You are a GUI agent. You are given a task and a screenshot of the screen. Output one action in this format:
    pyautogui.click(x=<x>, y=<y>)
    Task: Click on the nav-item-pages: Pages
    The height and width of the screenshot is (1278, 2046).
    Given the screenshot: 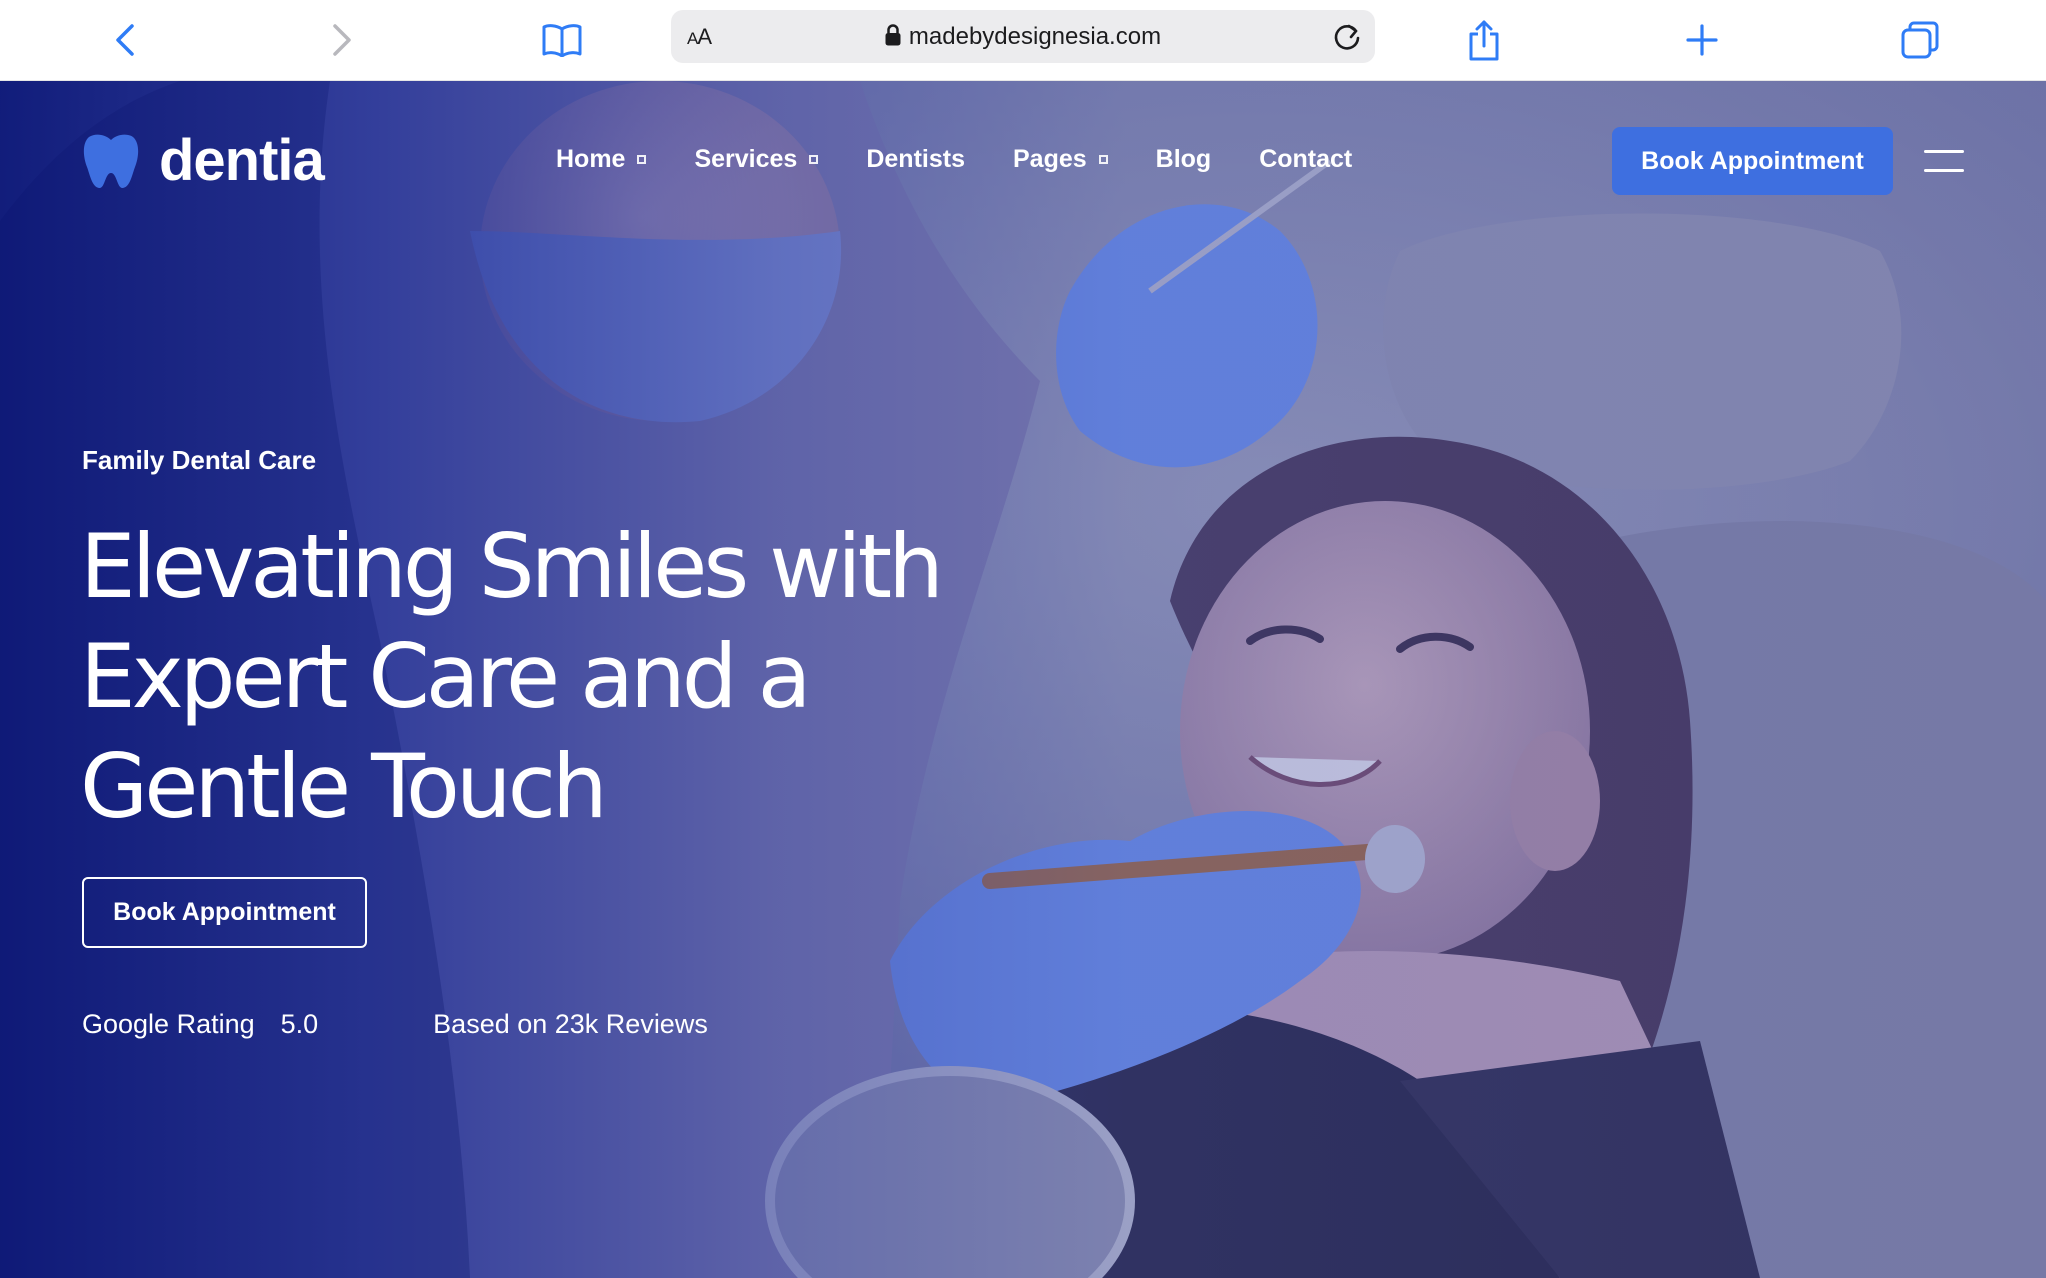 What is the action you would take?
    pyautogui.click(x=1060, y=159)
    